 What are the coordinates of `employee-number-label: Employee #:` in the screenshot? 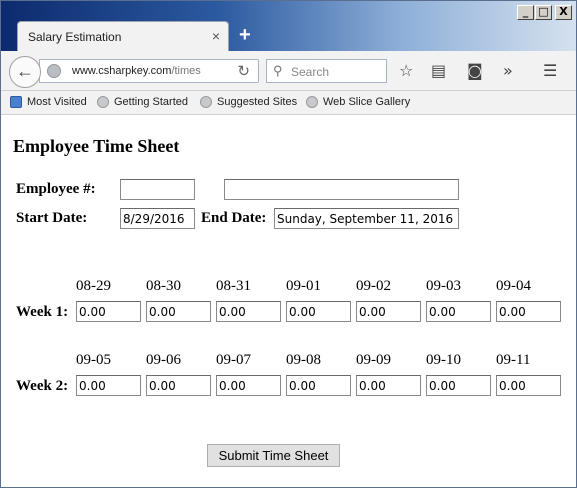 It's located at (56, 189).